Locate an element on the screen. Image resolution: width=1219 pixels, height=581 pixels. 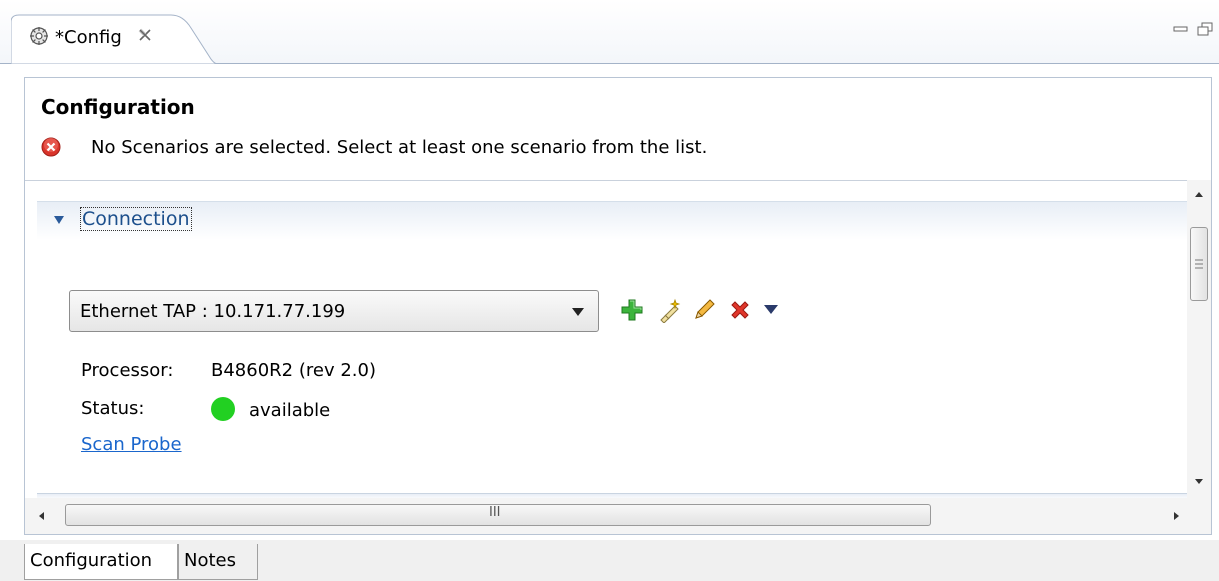
add-icon is located at coordinates (632, 310).